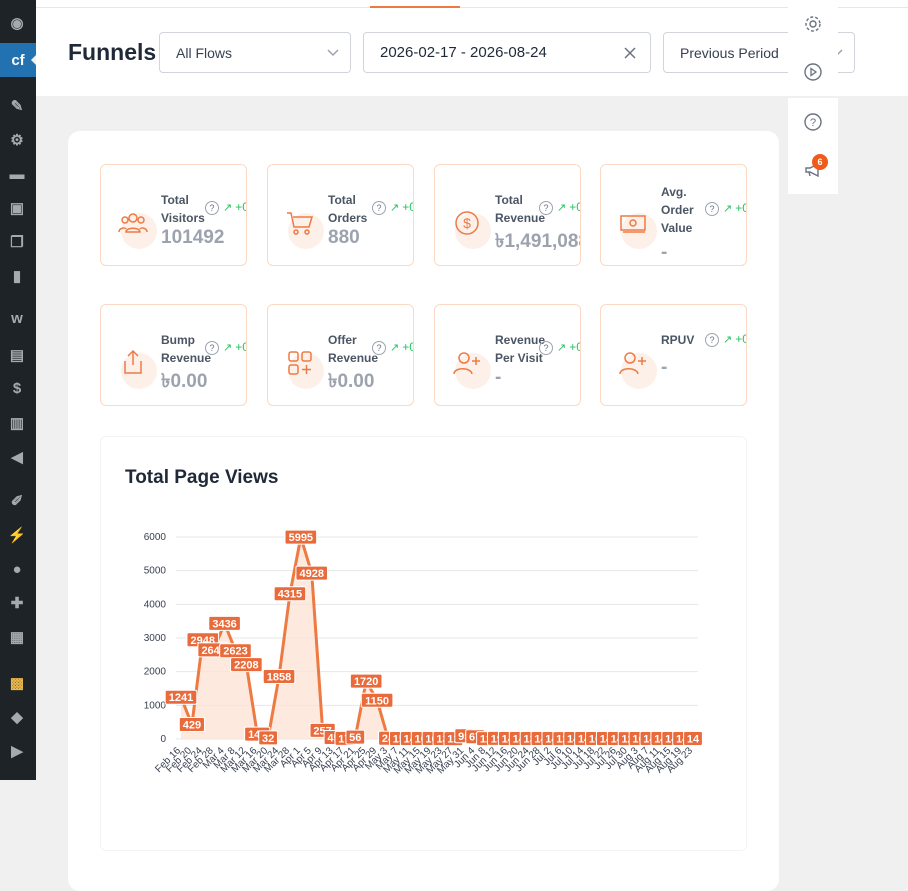  I want to click on gear-icon: ⚙, so click(17, 140).